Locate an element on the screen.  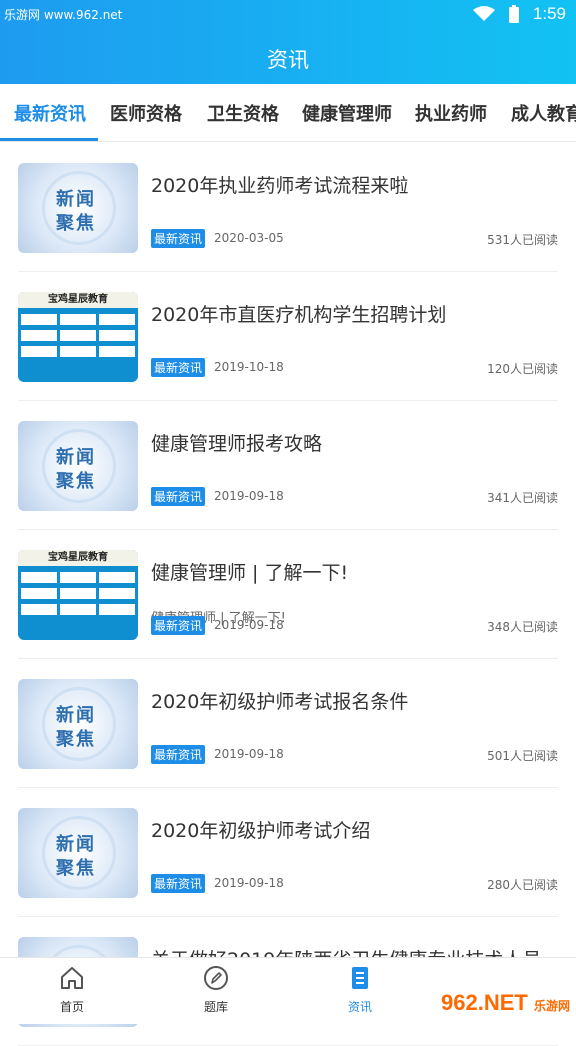
read-count: 501人已阅读 is located at coordinates (522, 756).